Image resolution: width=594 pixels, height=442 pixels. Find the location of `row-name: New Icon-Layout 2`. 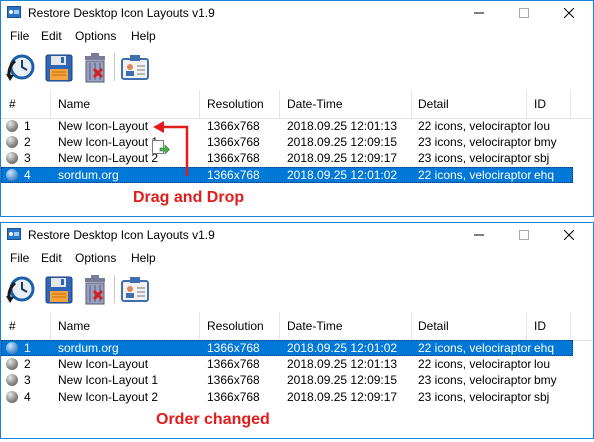

row-name: New Icon-Layout 2 is located at coordinates (108, 158).